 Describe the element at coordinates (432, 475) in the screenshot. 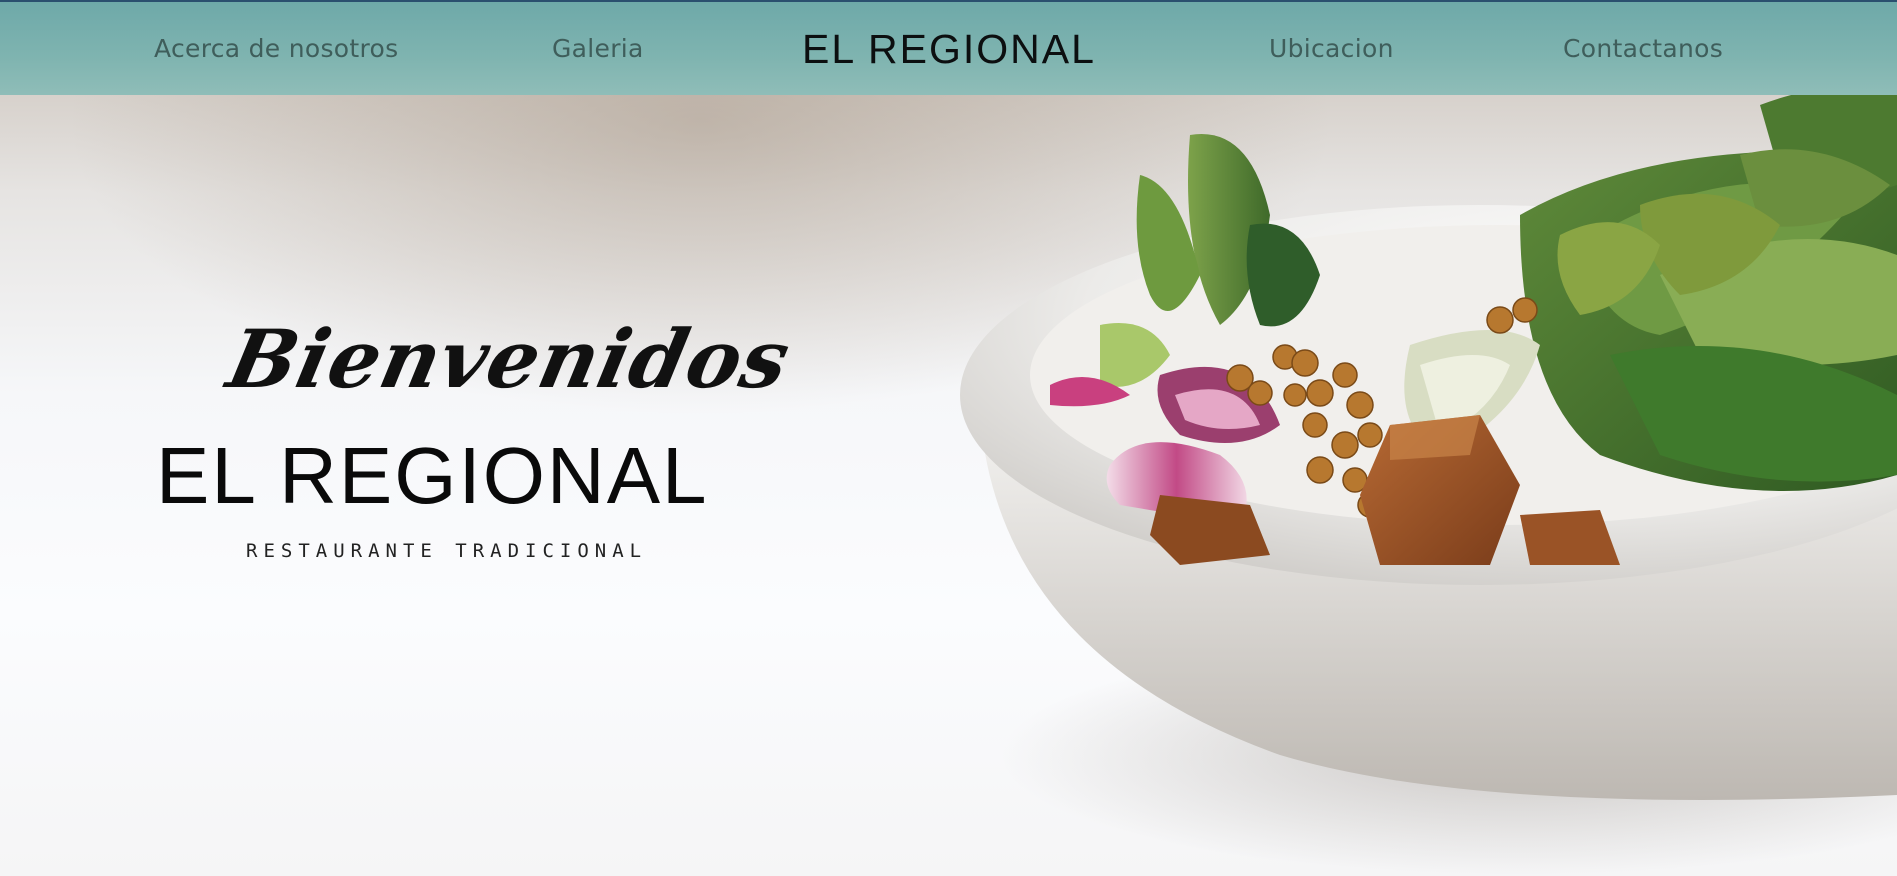

I see `hero-title: EL REGIONAL` at that location.